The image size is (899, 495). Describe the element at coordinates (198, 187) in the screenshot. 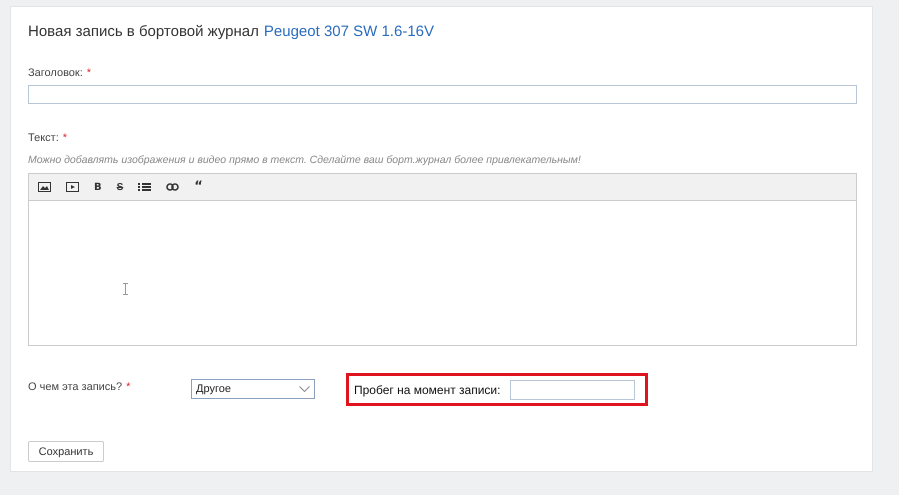

I see `quote-button: “` at that location.